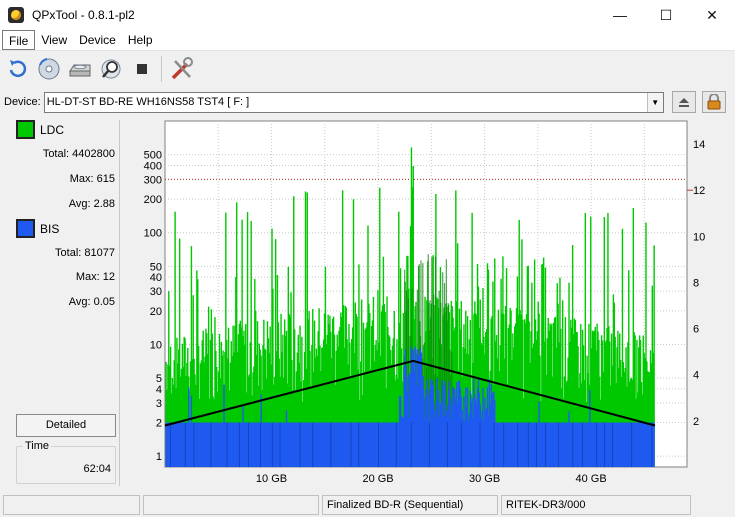 This screenshot has height=517, width=735. What do you see at coordinates (92, 302) in the screenshot?
I see `bis-avg: Avg: 0.05` at bounding box center [92, 302].